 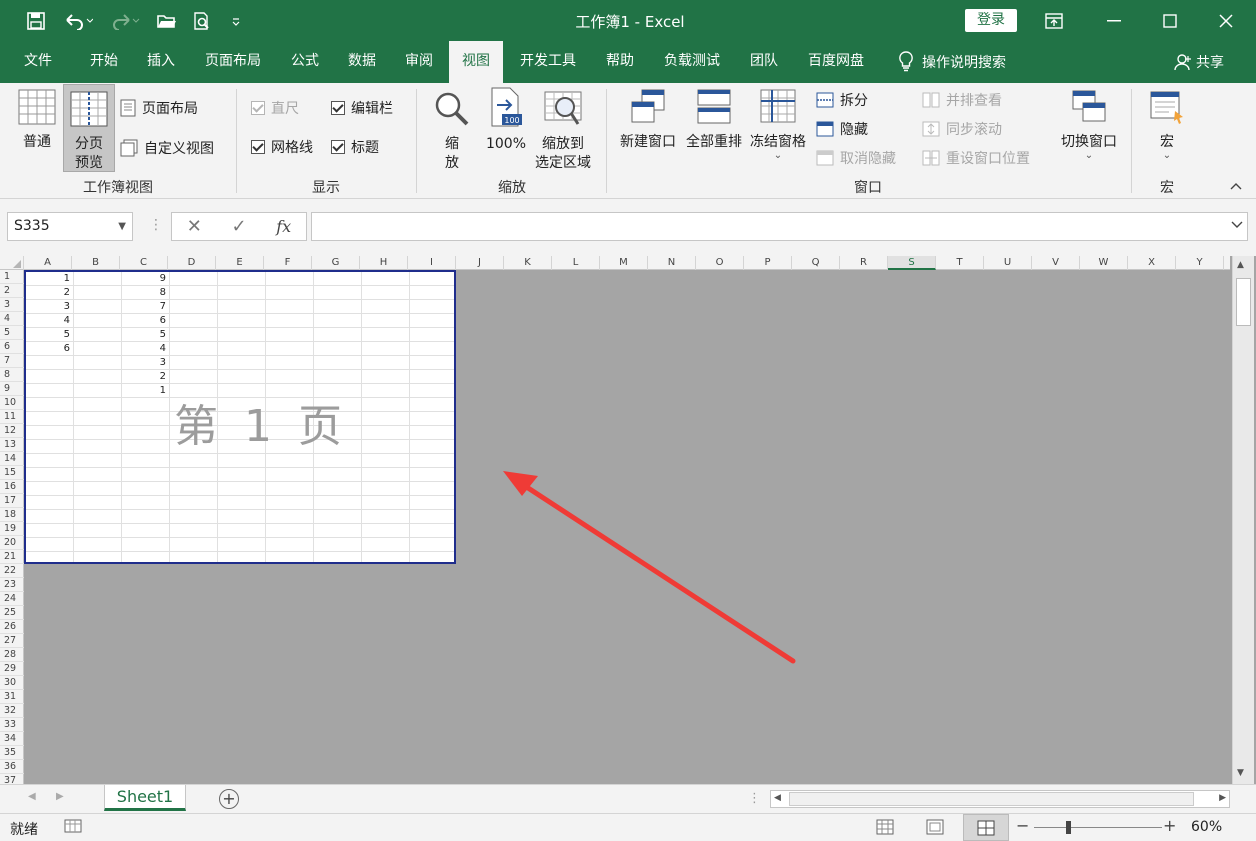 What do you see at coordinates (1240, 773) in the screenshot?
I see `scroll-down-icon: ▼` at bounding box center [1240, 773].